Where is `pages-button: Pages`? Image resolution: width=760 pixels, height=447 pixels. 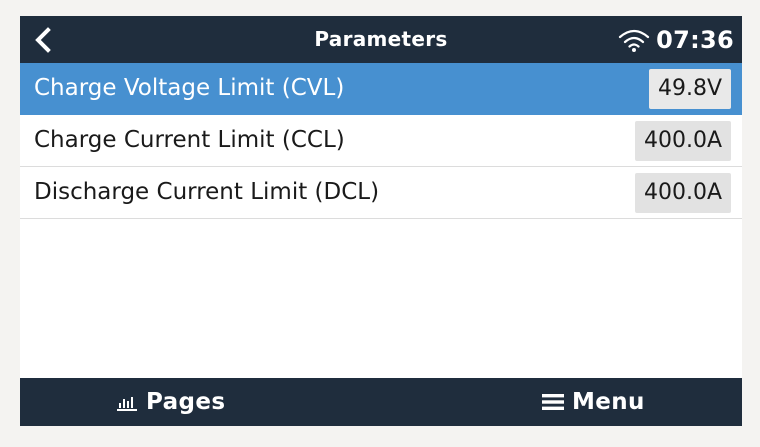
pages-button: Pages is located at coordinates (171, 402).